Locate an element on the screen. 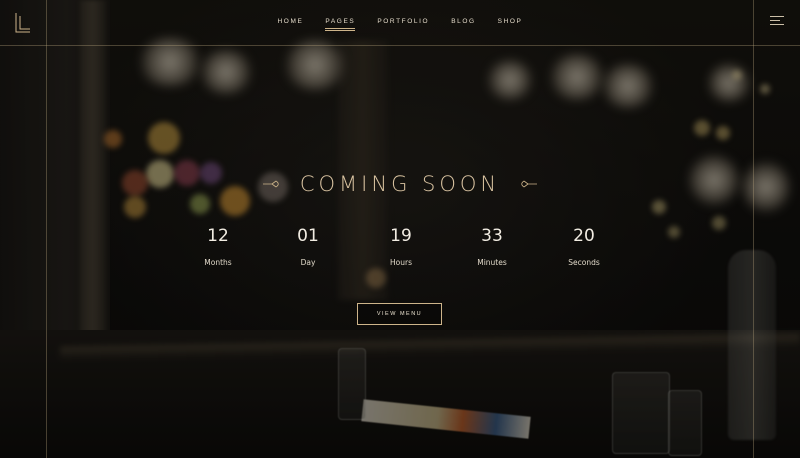 The image size is (800, 458). countdown-seconds: 20 Seconds is located at coordinates (584, 246).